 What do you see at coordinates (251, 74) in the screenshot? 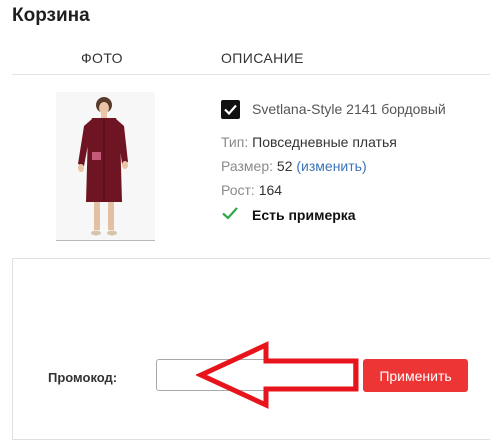
I see `header-divider` at bounding box center [251, 74].